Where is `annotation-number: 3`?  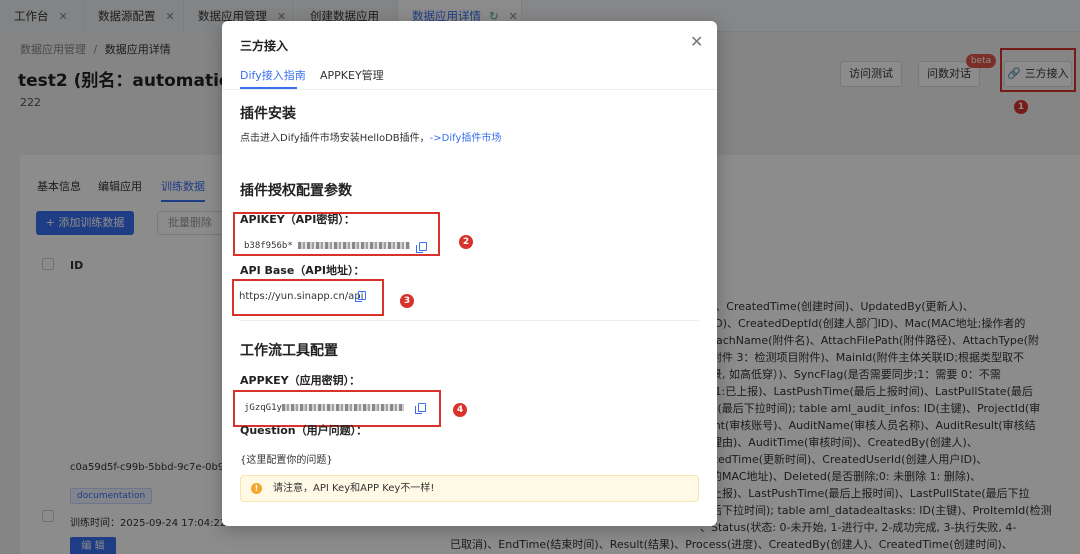
annotation-number: 3 is located at coordinates (407, 301).